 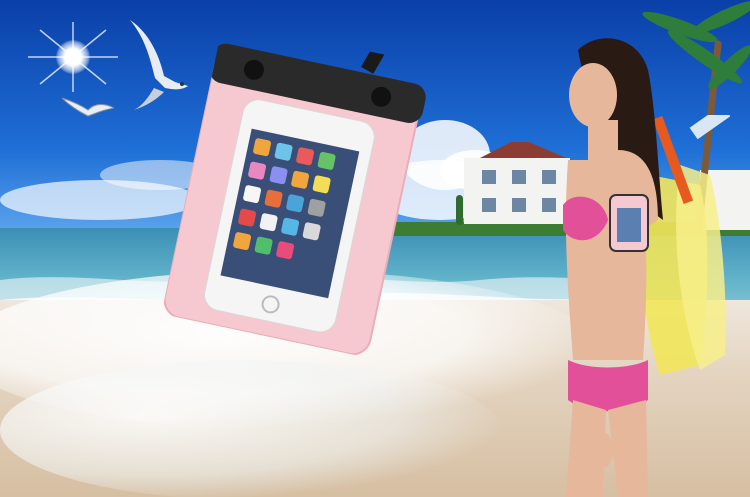 What do you see at coordinates (459, 210) in the screenshot?
I see `palm-tree` at bounding box center [459, 210].